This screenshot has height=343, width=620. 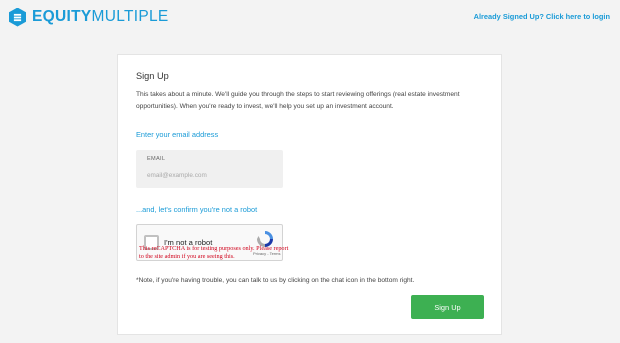 What do you see at coordinates (211, 175) in the screenshot?
I see `email-input` at bounding box center [211, 175].